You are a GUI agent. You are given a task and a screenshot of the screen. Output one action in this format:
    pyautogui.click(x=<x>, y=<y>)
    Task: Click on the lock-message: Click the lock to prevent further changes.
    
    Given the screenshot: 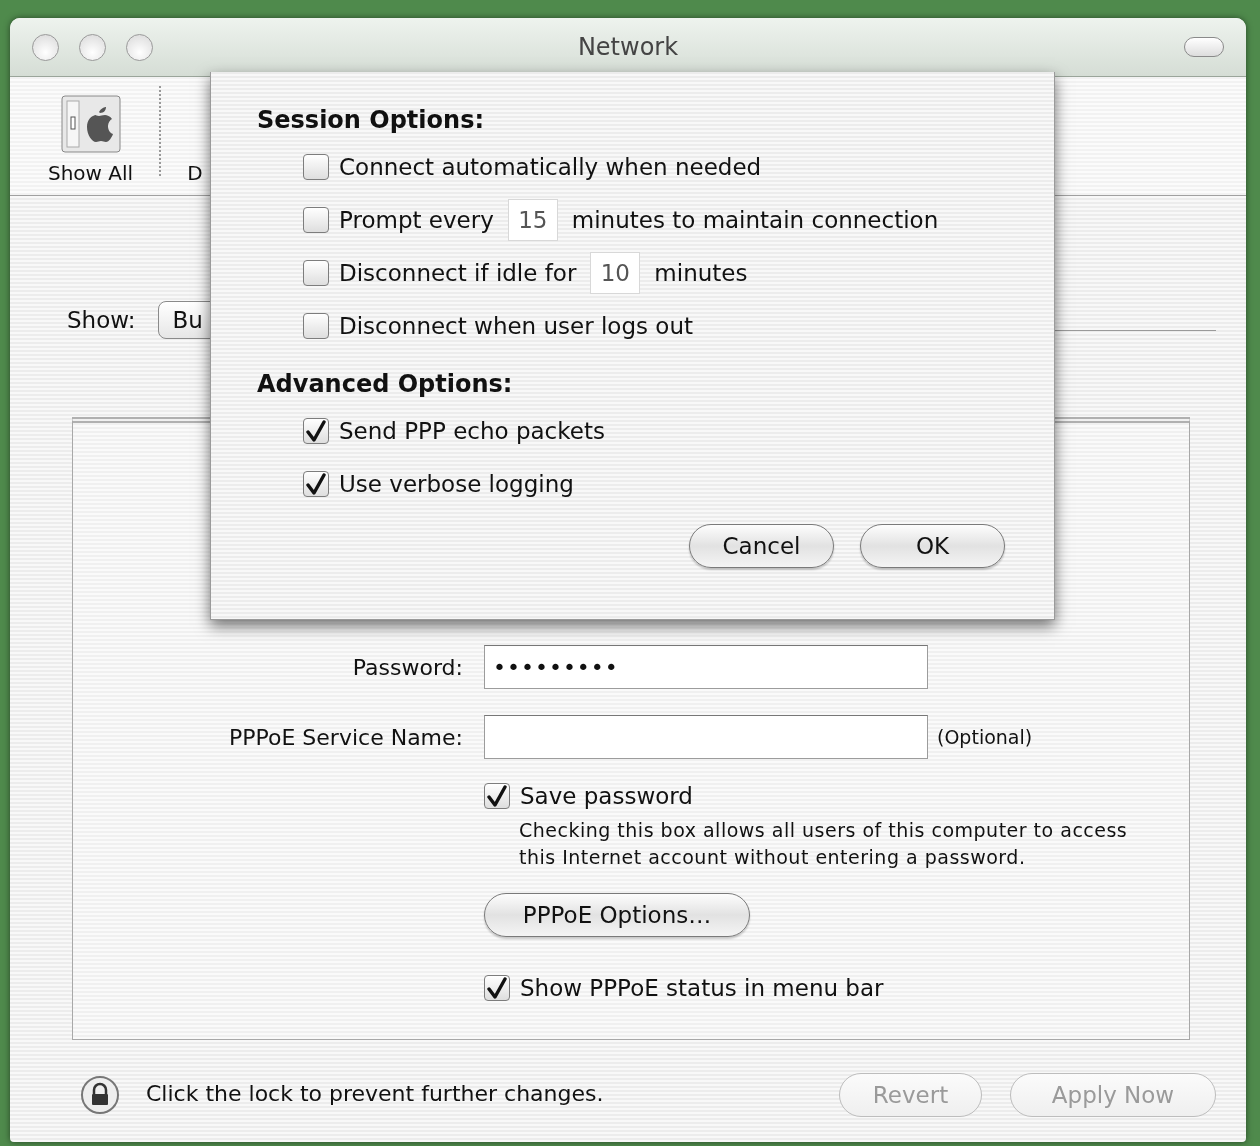 What is the action you would take?
    pyautogui.click(x=375, y=1093)
    